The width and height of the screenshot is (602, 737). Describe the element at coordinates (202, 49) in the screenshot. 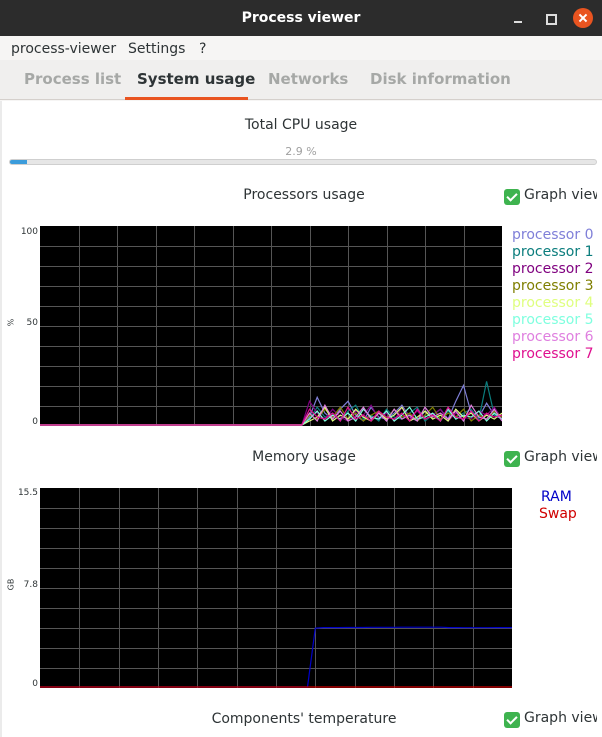

I see `menu-help: ?` at that location.